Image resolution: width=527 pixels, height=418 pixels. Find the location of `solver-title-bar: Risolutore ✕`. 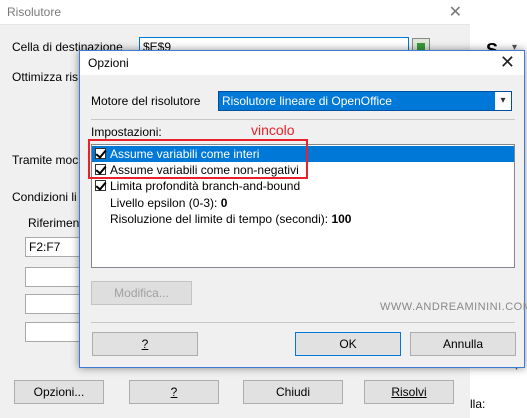

solver-title-bar: Risolutore ✕ is located at coordinates (235, 12).